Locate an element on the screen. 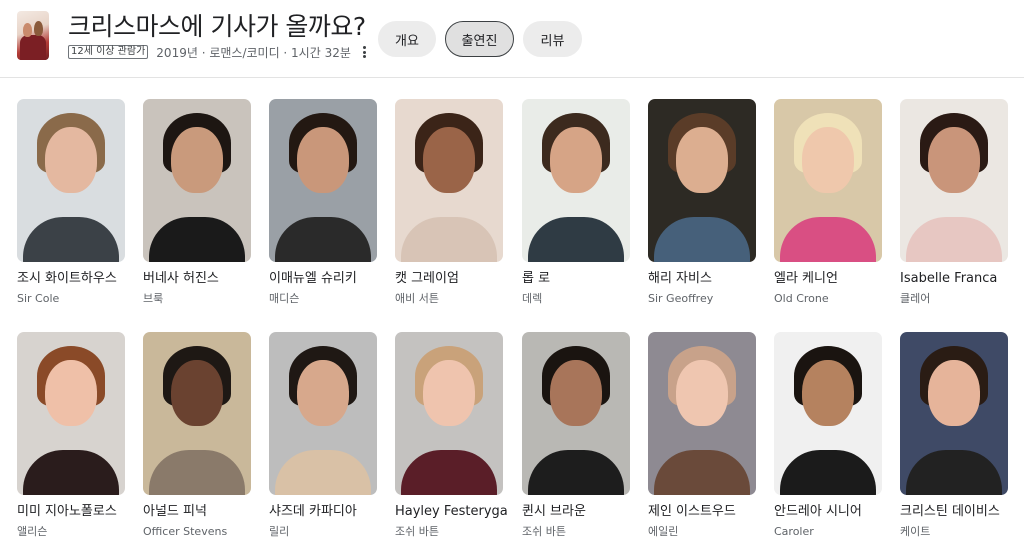 This screenshot has width=1024, height=548. cast-card: 엘라 케니언 Old Crone is located at coordinates (828, 202).